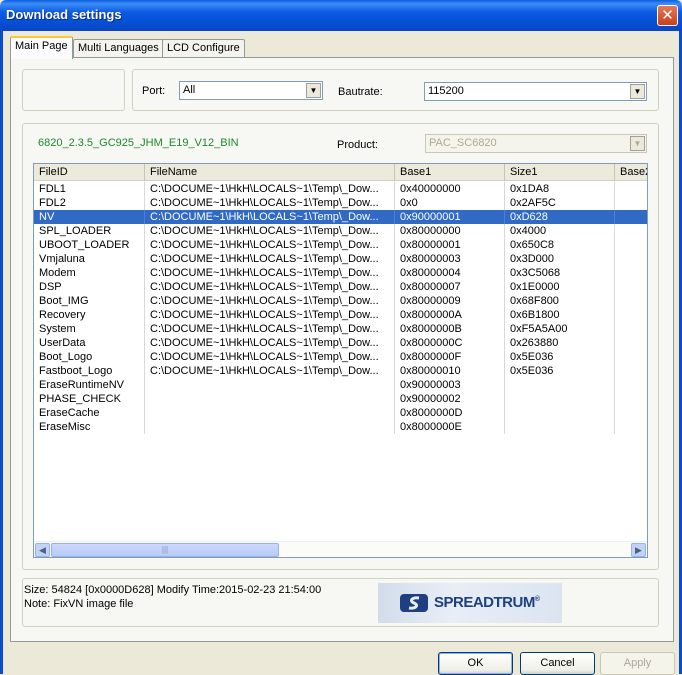  What do you see at coordinates (560, 172) in the screenshot?
I see `column-header-size1: Size1` at bounding box center [560, 172].